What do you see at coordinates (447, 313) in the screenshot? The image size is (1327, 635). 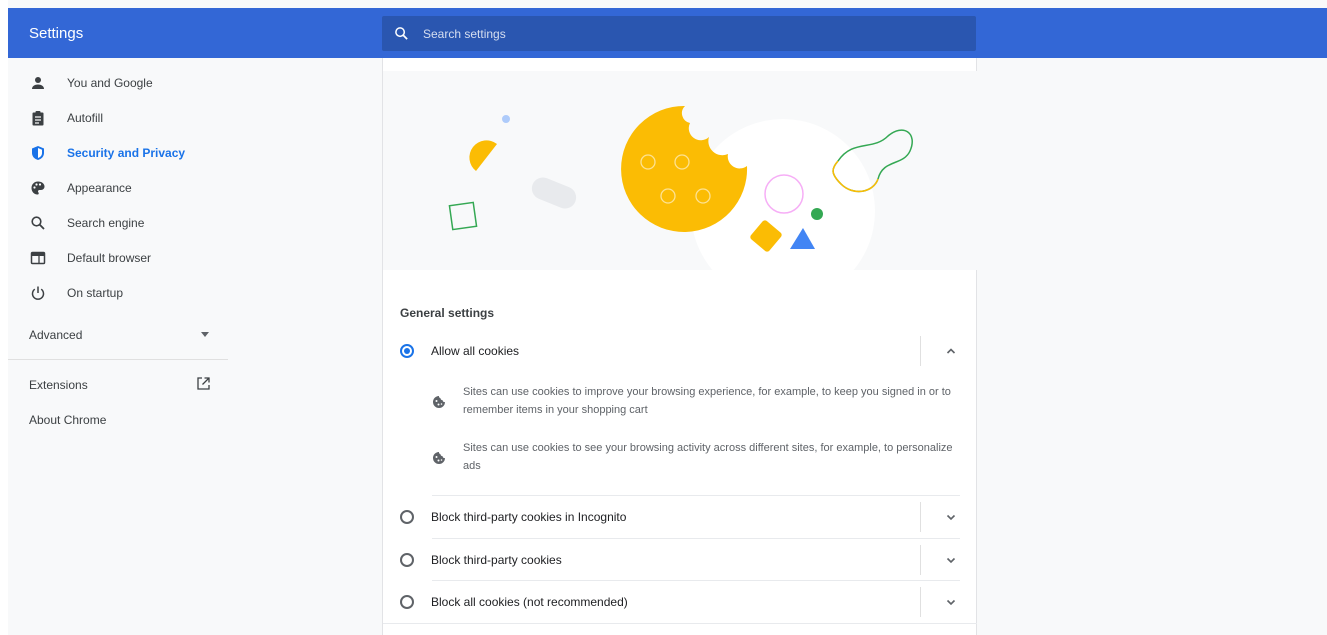 I see `section-title: General settings` at bounding box center [447, 313].